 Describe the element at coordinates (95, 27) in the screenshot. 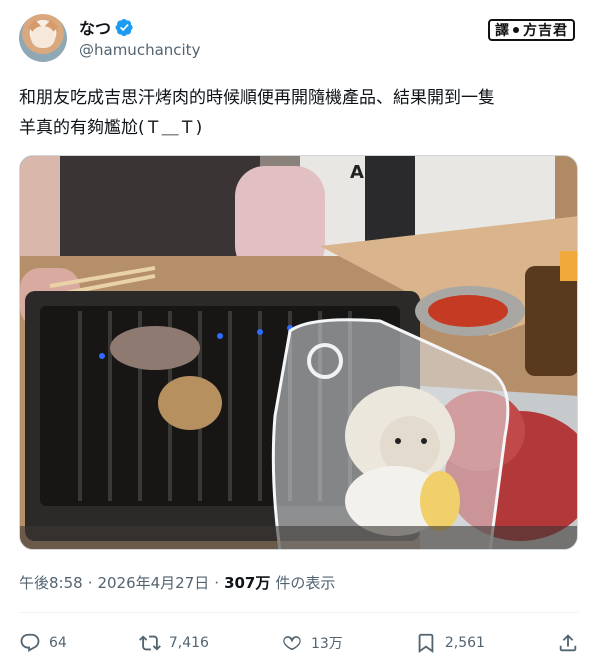

I see `author-display-name: なつ` at that location.